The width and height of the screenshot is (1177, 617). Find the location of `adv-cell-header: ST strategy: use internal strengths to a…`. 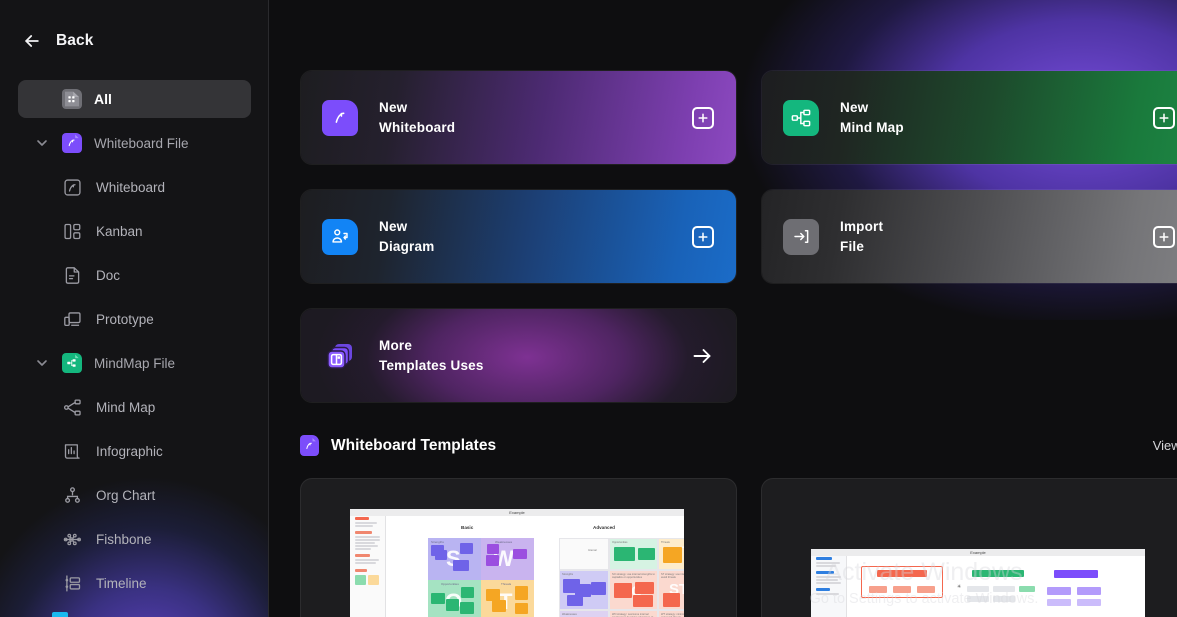

adv-cell-header: ST strategy: use internal strengths to a… is located at coordinates (672, 575).